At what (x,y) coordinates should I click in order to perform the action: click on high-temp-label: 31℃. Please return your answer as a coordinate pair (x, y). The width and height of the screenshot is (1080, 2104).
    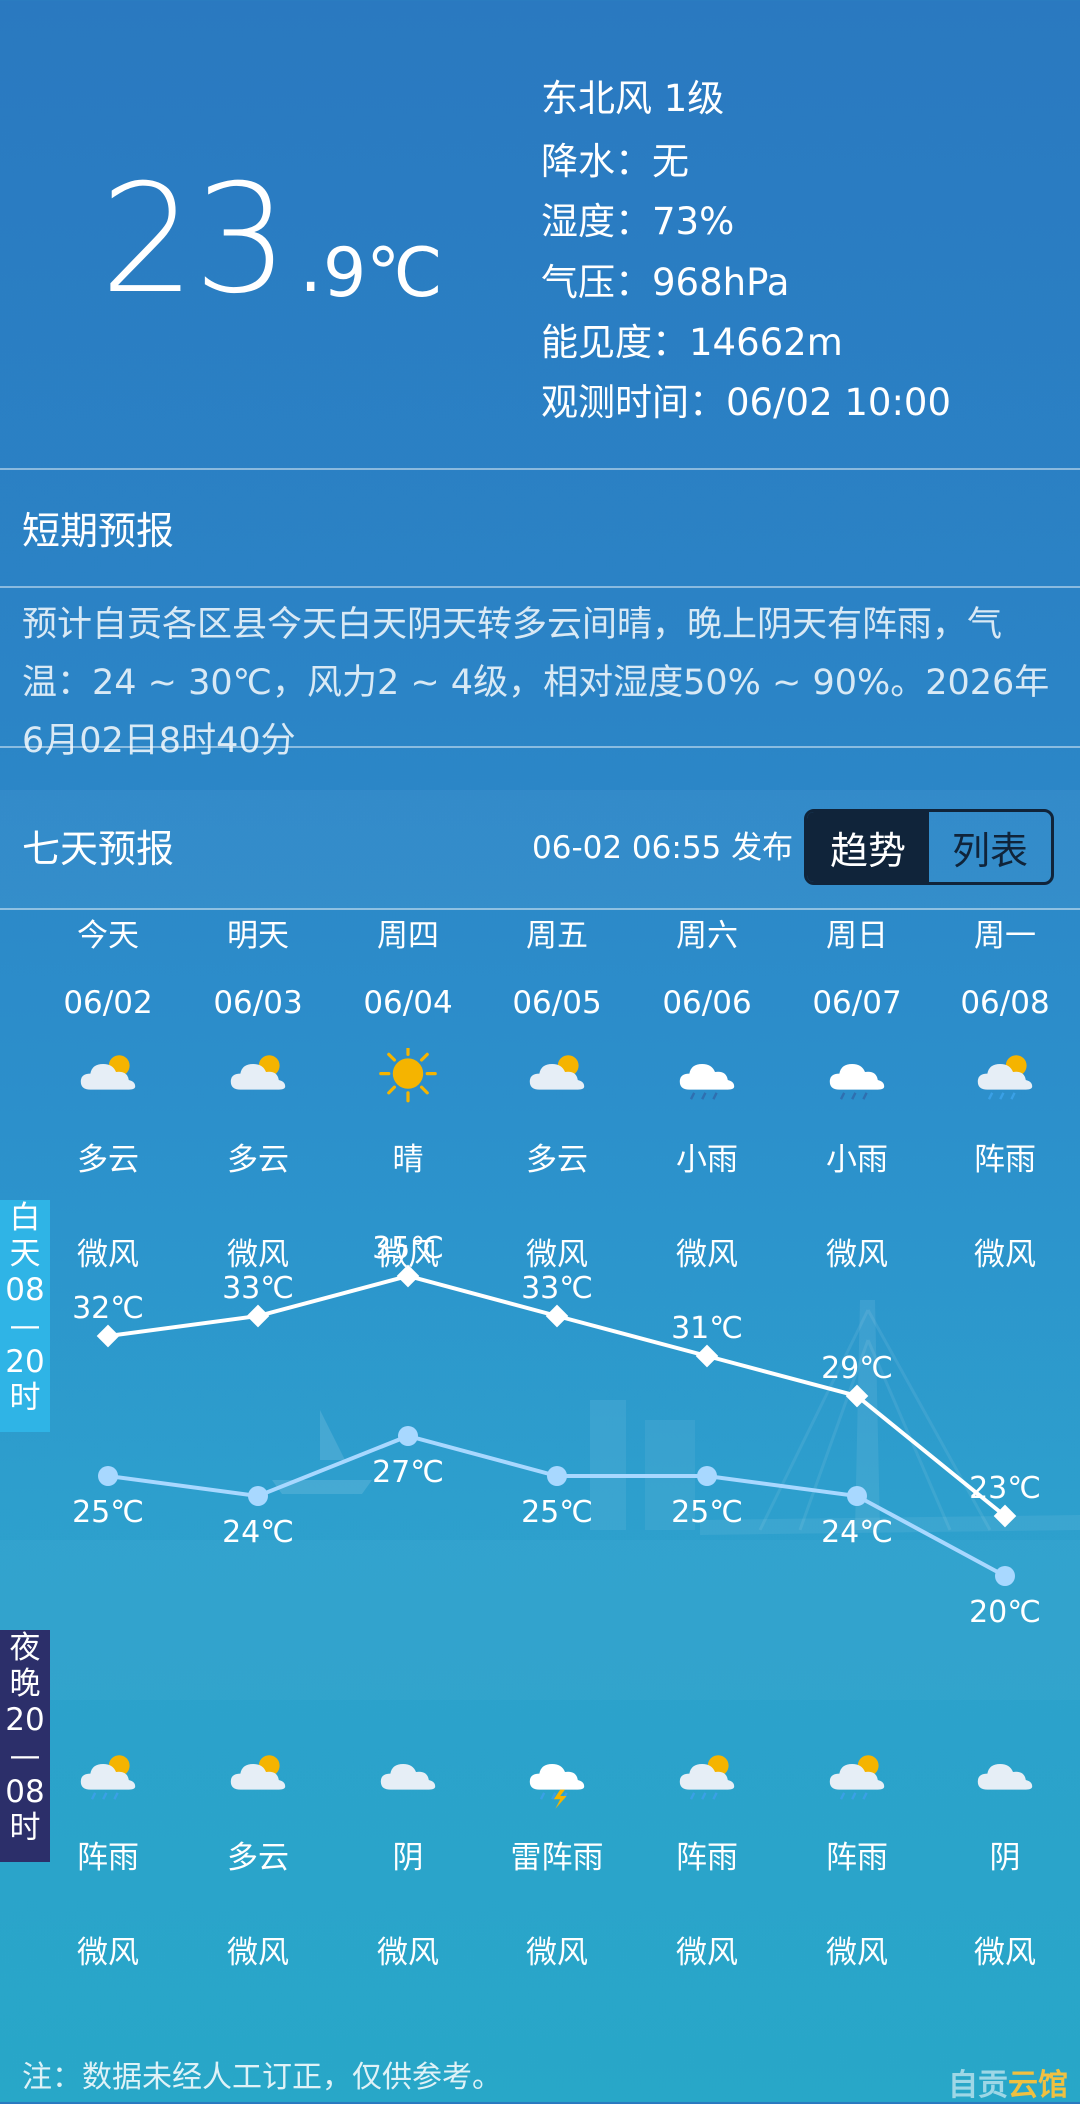
    Looking at the image, I should click on (707, 1328).